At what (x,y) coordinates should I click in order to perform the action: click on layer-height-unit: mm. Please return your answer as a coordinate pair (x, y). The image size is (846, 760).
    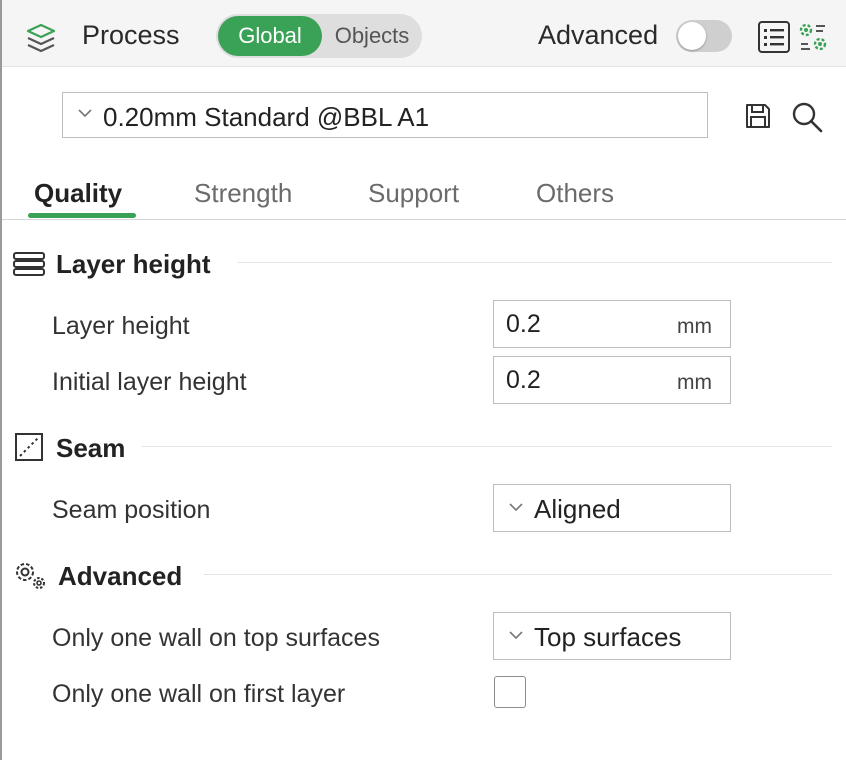
    Looking at the image, I should click on (694, 326).